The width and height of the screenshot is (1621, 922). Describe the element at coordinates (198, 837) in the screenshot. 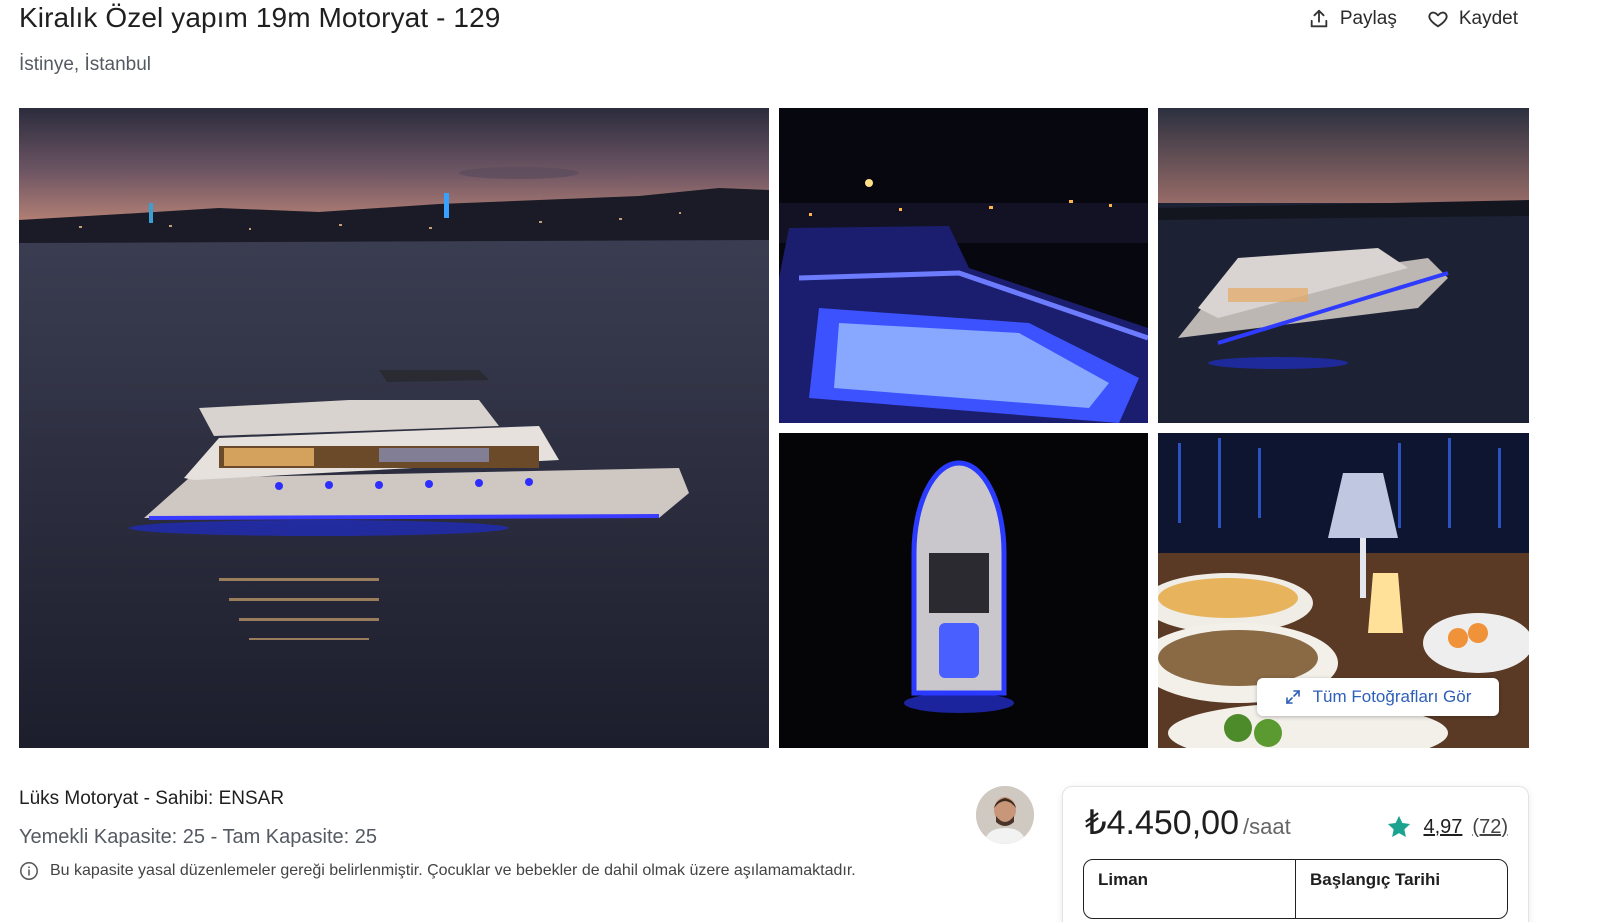

I see `capacity-text: Yemekli Kapasite: 25 - Tam Kapasite: 25` at that location.